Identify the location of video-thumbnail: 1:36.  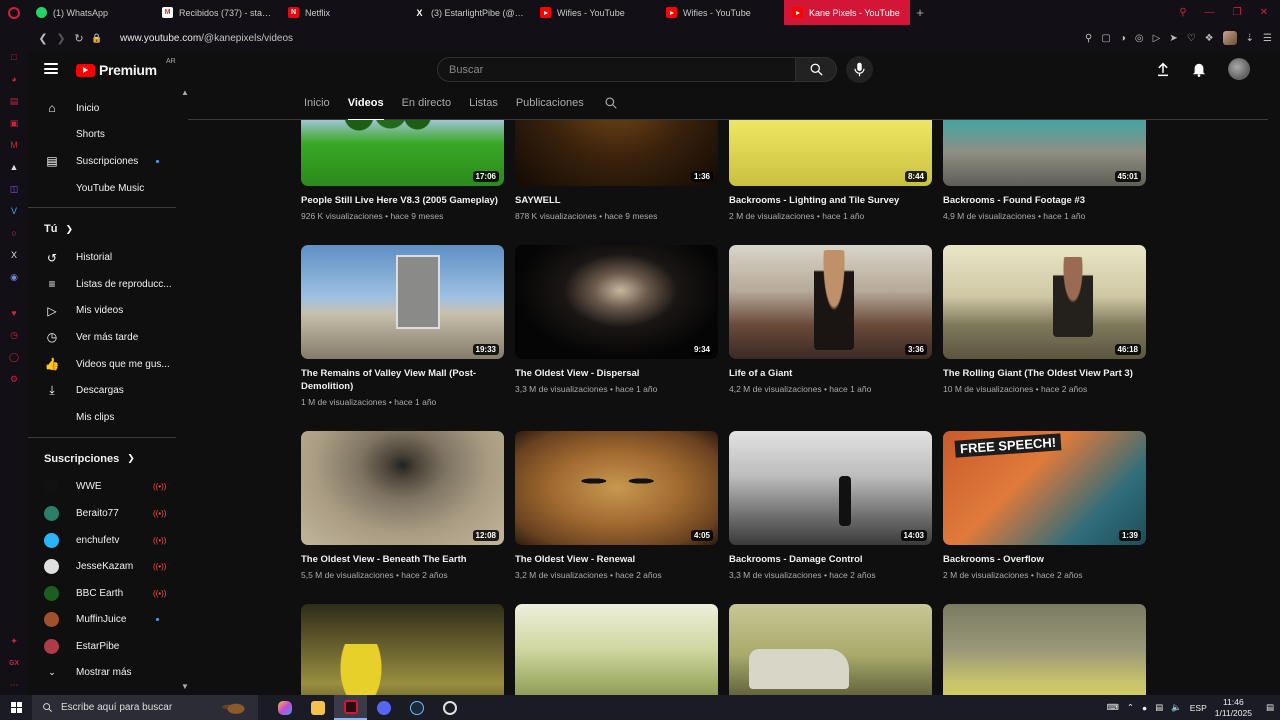
(616, 153).